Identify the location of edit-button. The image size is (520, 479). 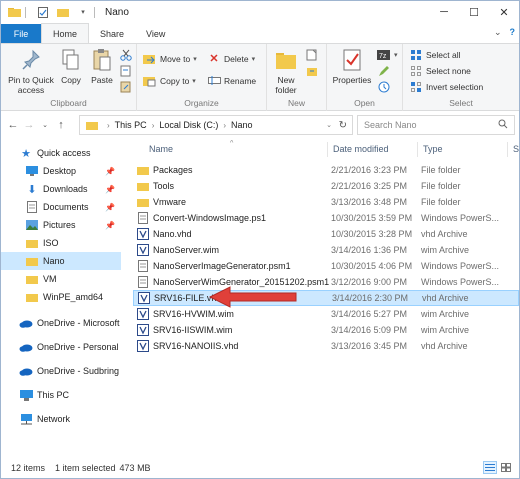
(385, 70).